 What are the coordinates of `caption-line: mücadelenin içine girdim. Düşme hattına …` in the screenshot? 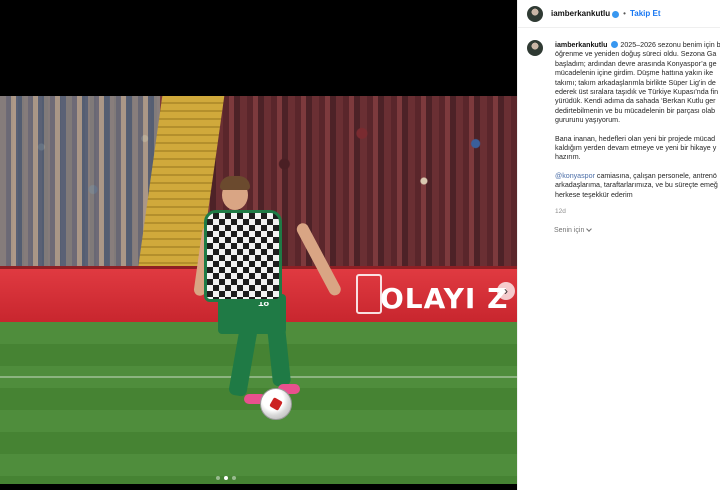 It's located at (634, 73).